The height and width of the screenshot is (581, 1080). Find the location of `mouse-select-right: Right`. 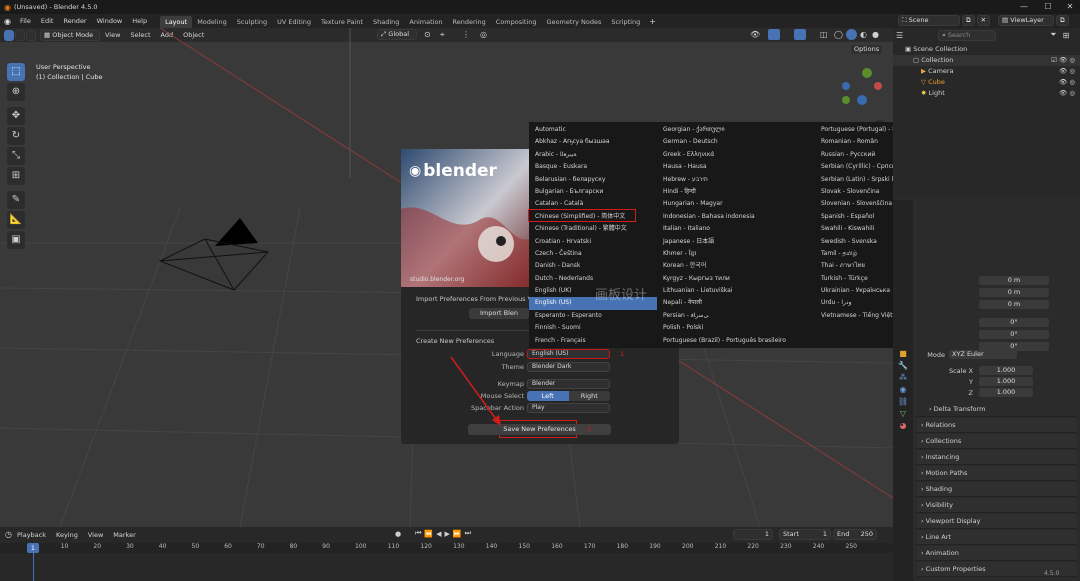

mouse-select-right: Right is located at coordinates (589, 396).